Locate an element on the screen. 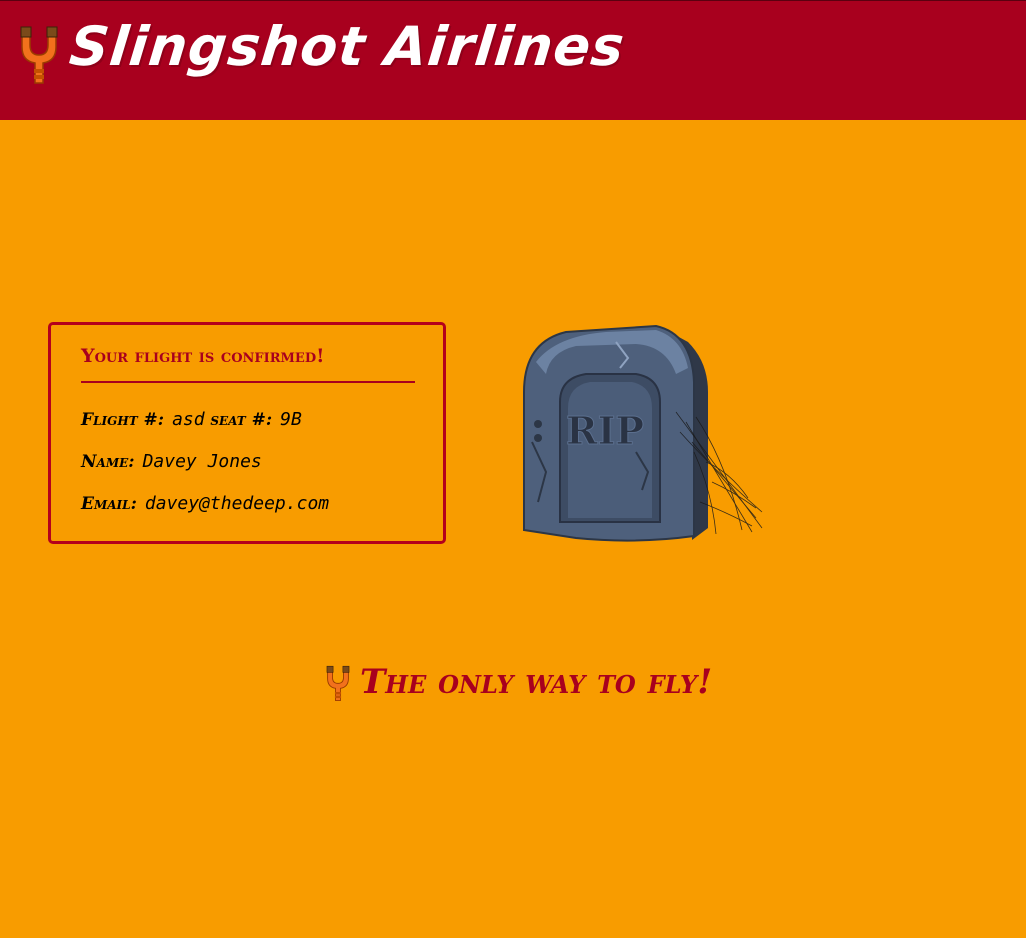 The width and height of the screenshot is (1026, 938). name-row: Name: Davey Jones is located at coordinates (171, 461).